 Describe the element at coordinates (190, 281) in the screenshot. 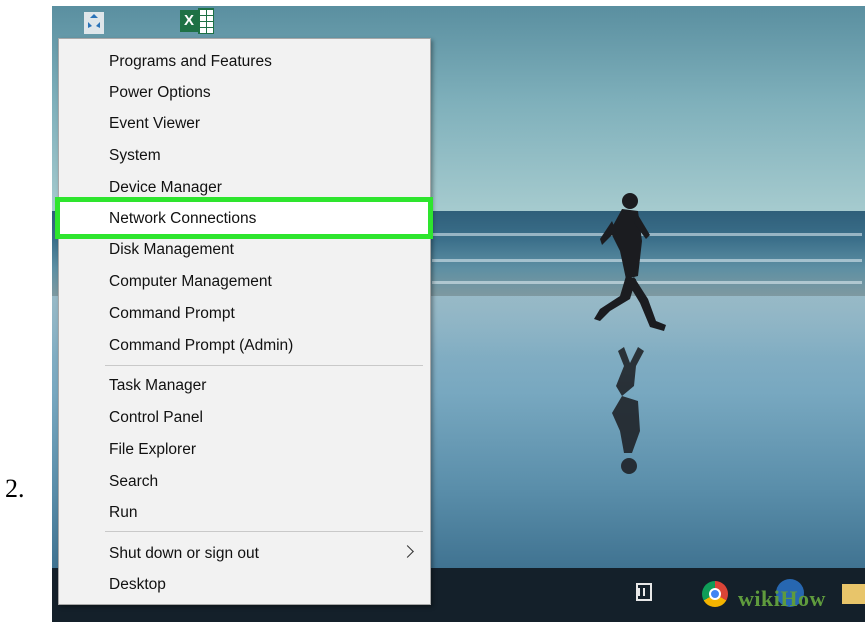

I see `menu-item-label: Computer Management` at that location.